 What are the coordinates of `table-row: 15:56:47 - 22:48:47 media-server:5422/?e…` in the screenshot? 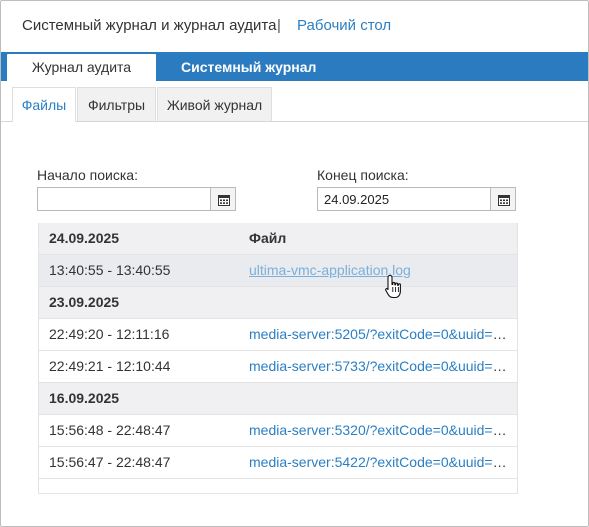 It's located at (278, 463).